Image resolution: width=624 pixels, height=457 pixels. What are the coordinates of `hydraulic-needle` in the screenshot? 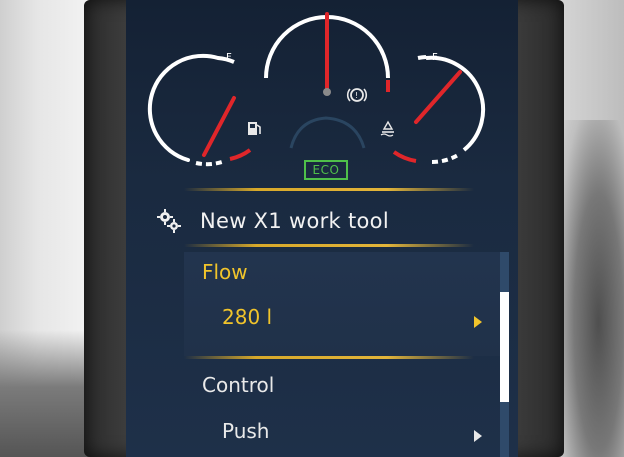 It's located at (438, 97).